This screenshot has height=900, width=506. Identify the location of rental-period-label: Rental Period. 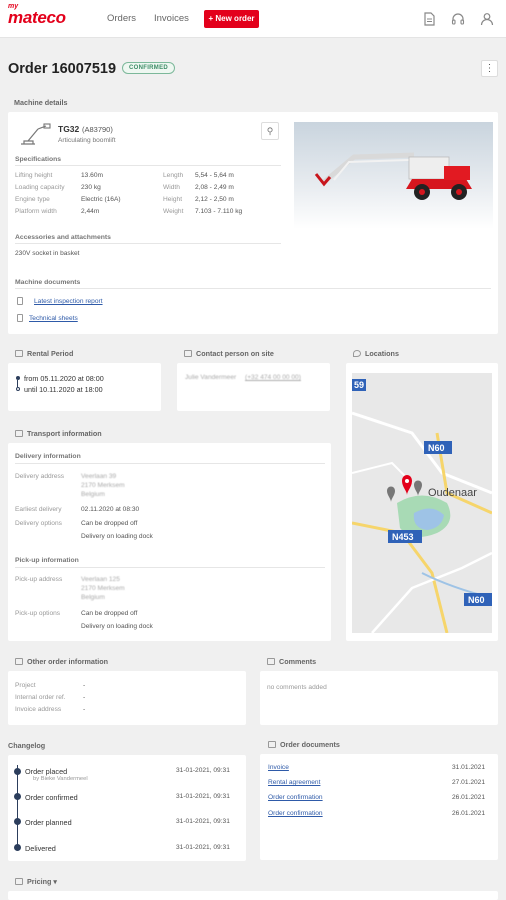
(50, 353).